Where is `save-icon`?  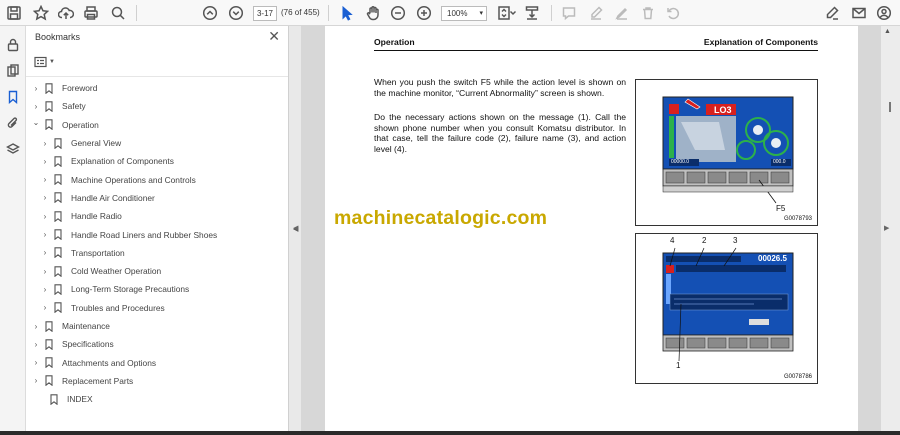 save-icon is located at coordinates (14, 13).